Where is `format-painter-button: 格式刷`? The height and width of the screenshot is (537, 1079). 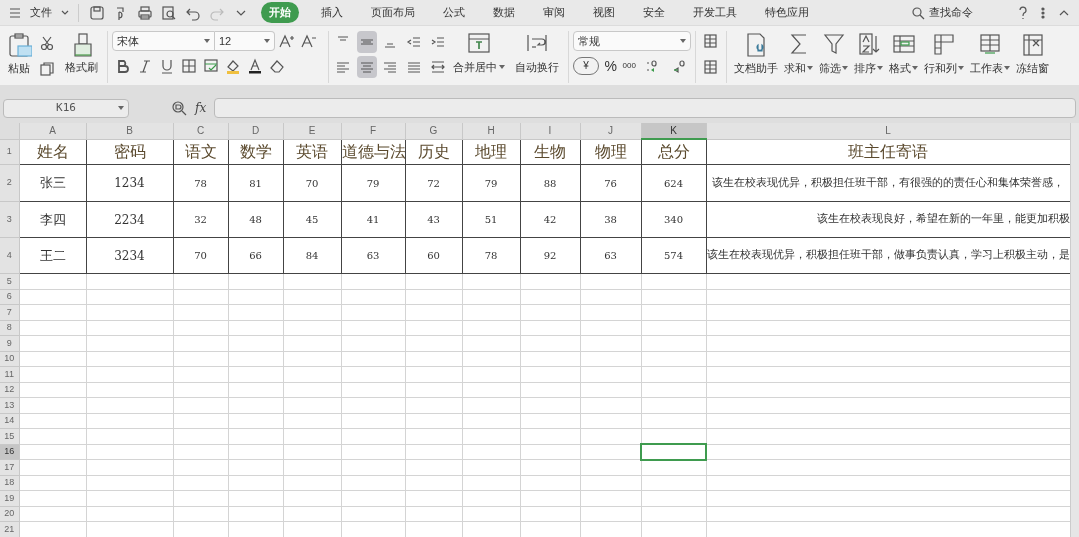
format-painter-button: 格式刷 is located at coordinates (81, 53).